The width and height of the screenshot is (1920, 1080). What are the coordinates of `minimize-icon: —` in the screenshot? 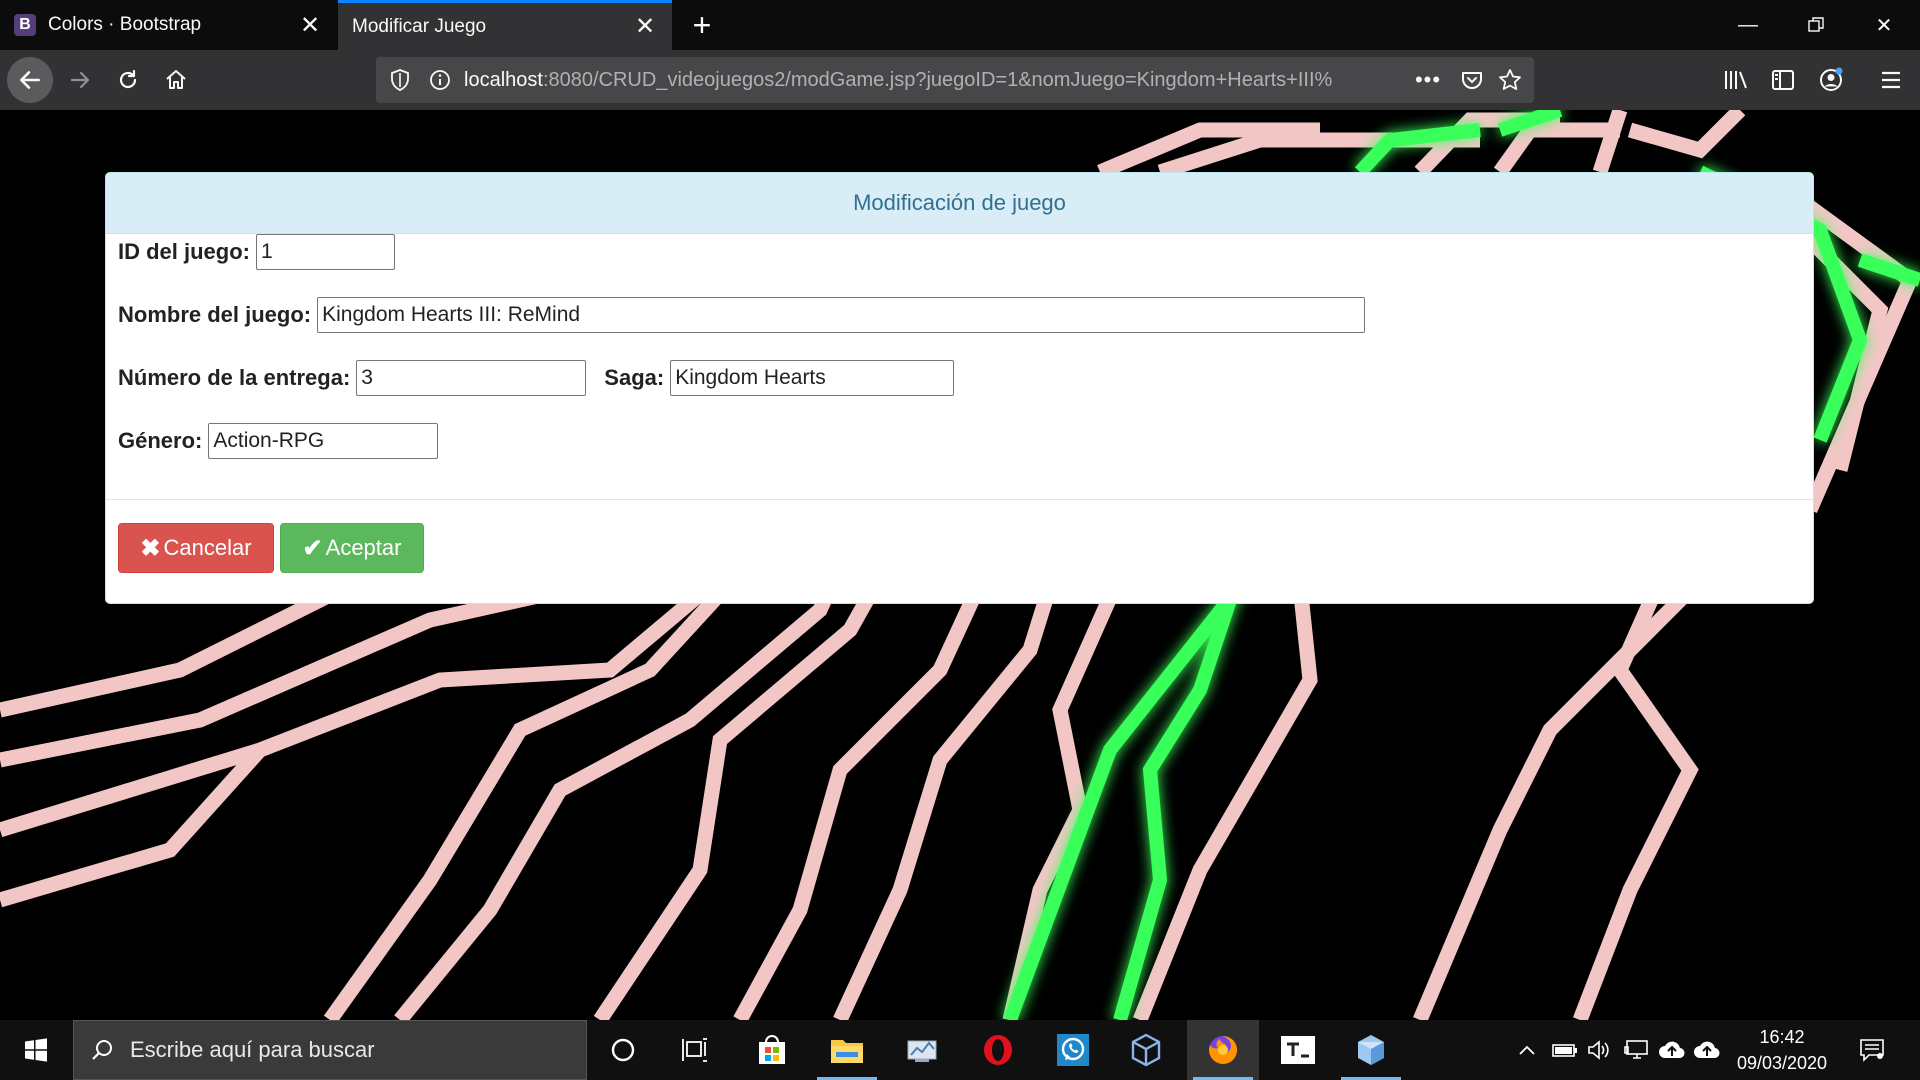 It's located at (1748, 25).